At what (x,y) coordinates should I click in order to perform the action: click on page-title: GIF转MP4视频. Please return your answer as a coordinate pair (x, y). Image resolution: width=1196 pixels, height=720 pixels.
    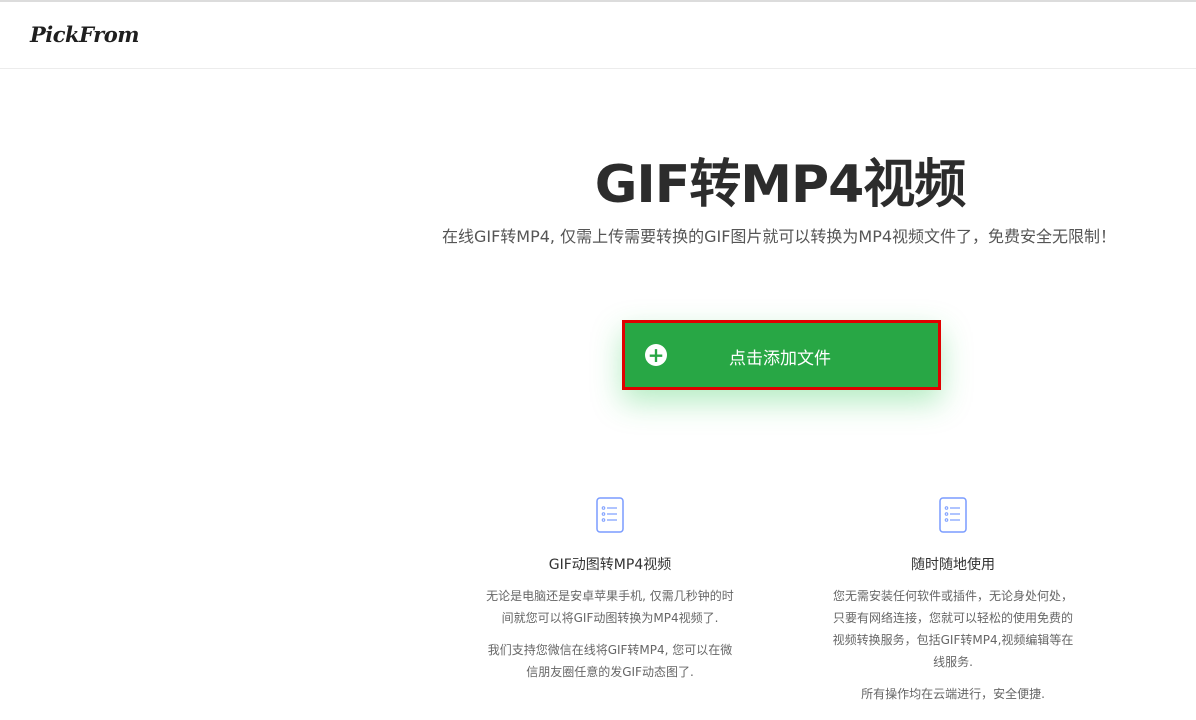
    Looking at the image, I should click on (780, 185).